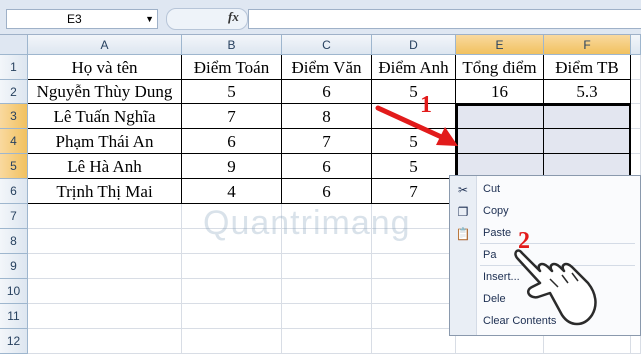  What do you see at coordinates (426, 105) in the screenshot?
I see `step-one-label: 1` at bounding box center [426, 105].